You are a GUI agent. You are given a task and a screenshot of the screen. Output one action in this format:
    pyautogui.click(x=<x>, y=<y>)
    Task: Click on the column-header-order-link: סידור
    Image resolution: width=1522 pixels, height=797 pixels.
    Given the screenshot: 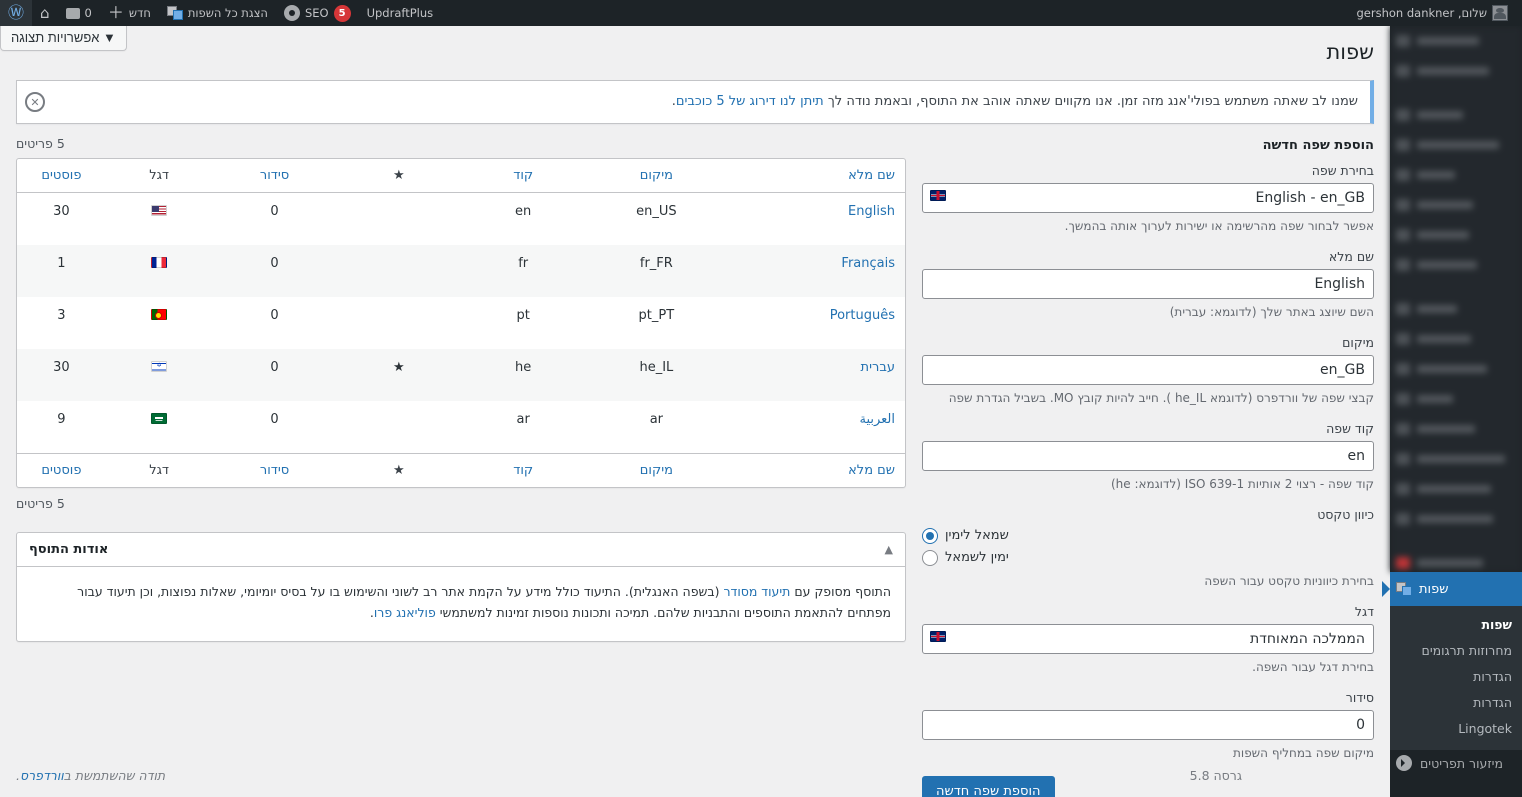 What is the action you would take?
    pyautogui.click(x=274, y=175)
    